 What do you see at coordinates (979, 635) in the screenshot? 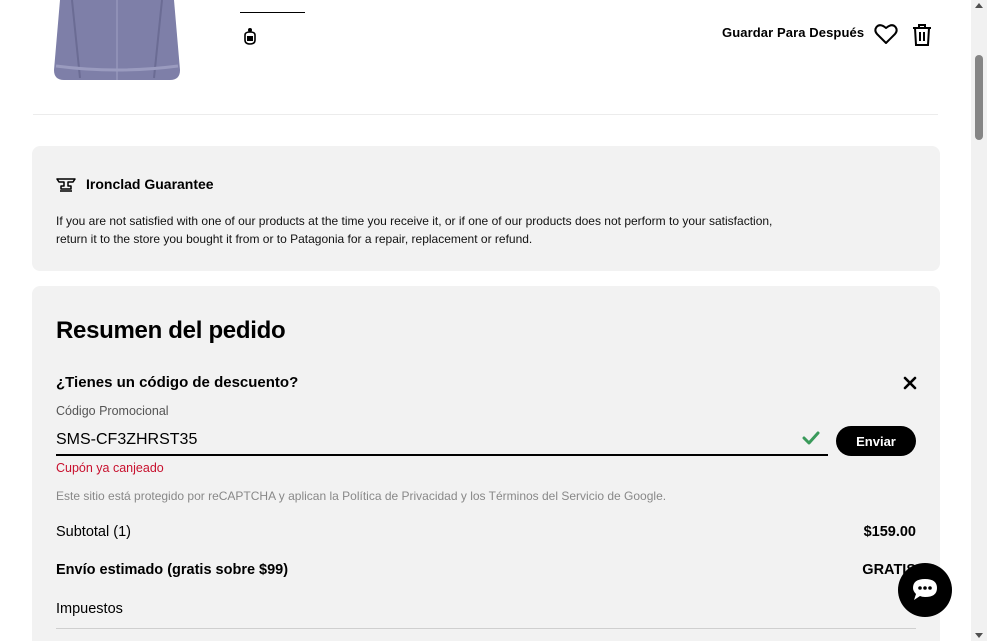
I see `scroll-down-arrow-icon` at bounding box center [979, 635].